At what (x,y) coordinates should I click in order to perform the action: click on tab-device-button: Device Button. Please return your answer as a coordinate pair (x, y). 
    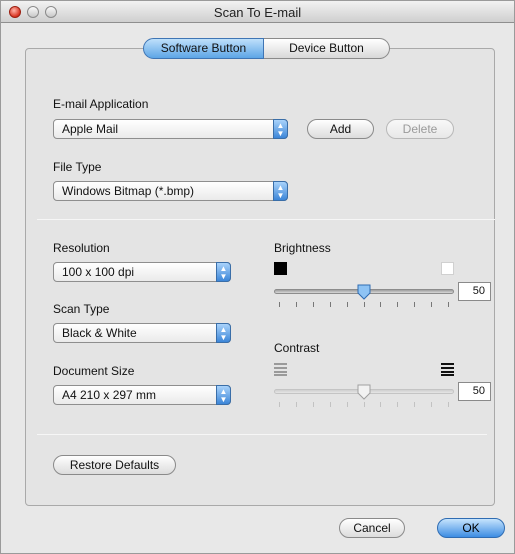
    Looking at the image, I should click on (327, 48).